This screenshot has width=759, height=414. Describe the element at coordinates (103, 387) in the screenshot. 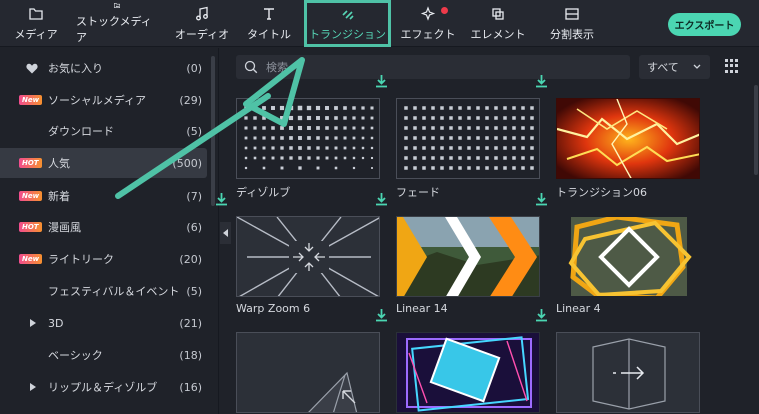

I see `sidebar-item-ripple-dissolve: リップル＆ディゾルブ (16)` at that location.